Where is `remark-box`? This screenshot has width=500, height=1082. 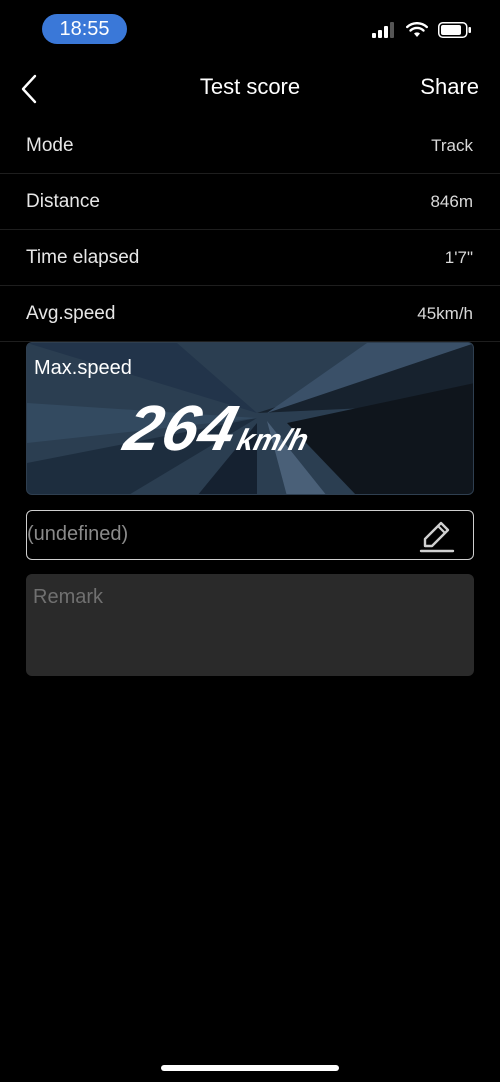 remark-box is located at coordinates (250, 625).